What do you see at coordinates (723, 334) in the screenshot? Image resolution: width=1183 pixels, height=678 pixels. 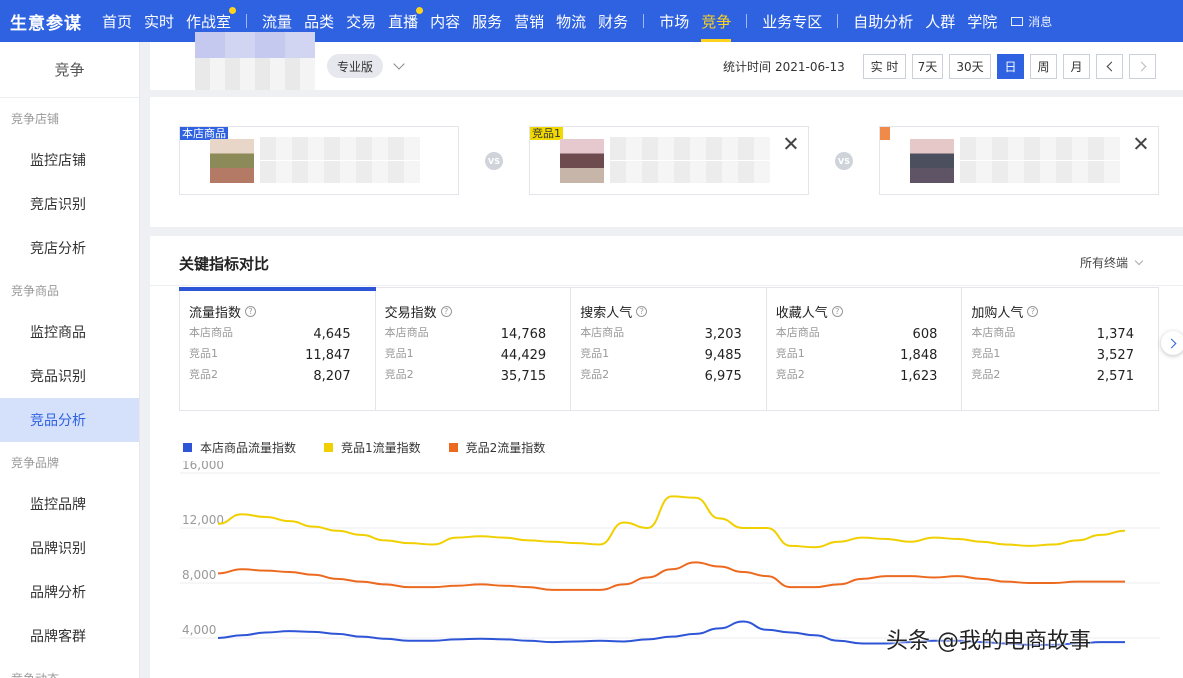 I see `kpi-value: 3,203` at bounding box center [723, 334].